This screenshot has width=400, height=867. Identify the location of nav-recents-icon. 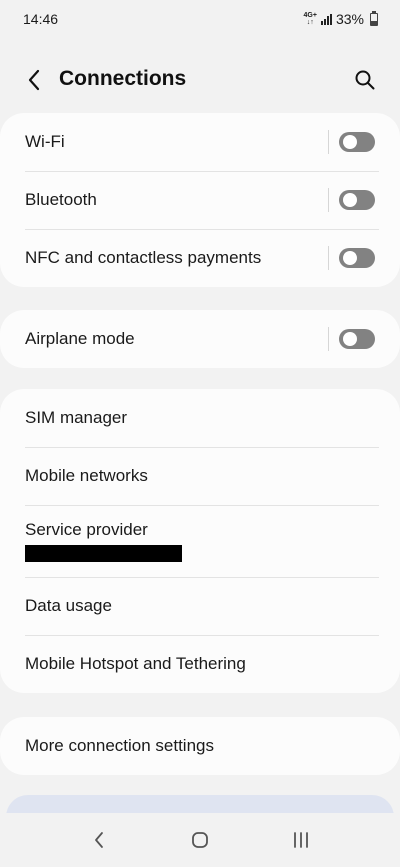
(301, 840).